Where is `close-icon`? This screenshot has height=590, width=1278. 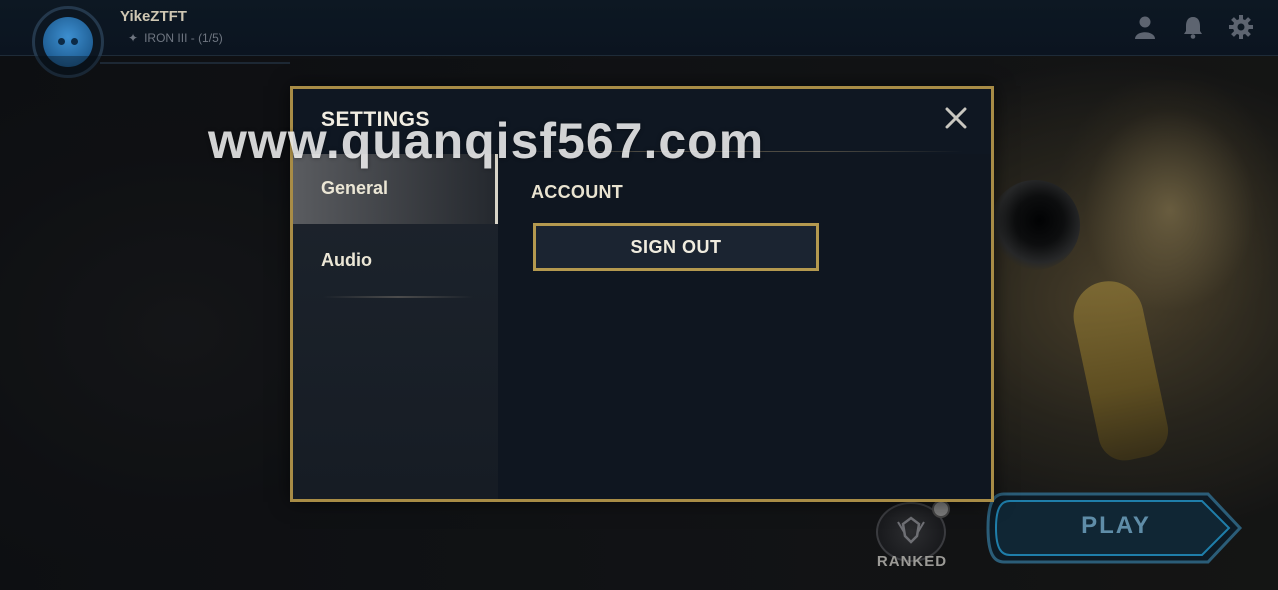
close-icon is located at coordinates (956, 118).